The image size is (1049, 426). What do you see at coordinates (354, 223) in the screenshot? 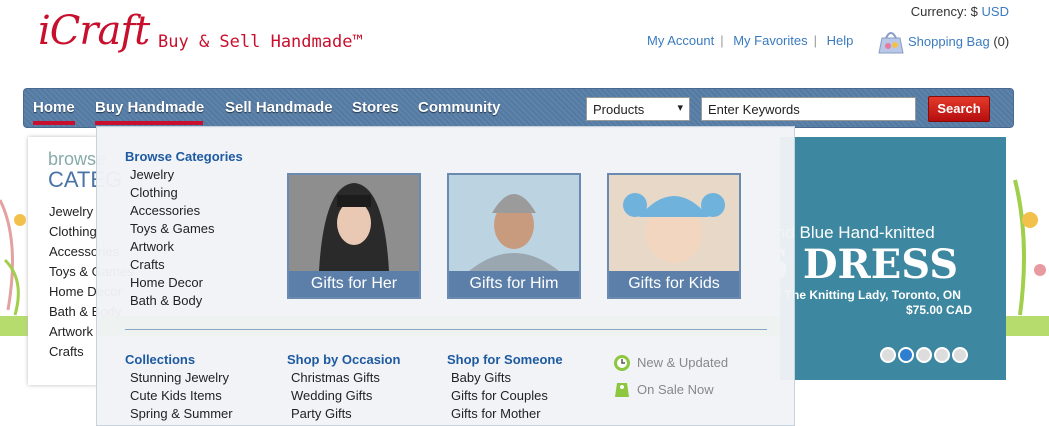
I see `woman-photo` at bounding box center [354, 223].